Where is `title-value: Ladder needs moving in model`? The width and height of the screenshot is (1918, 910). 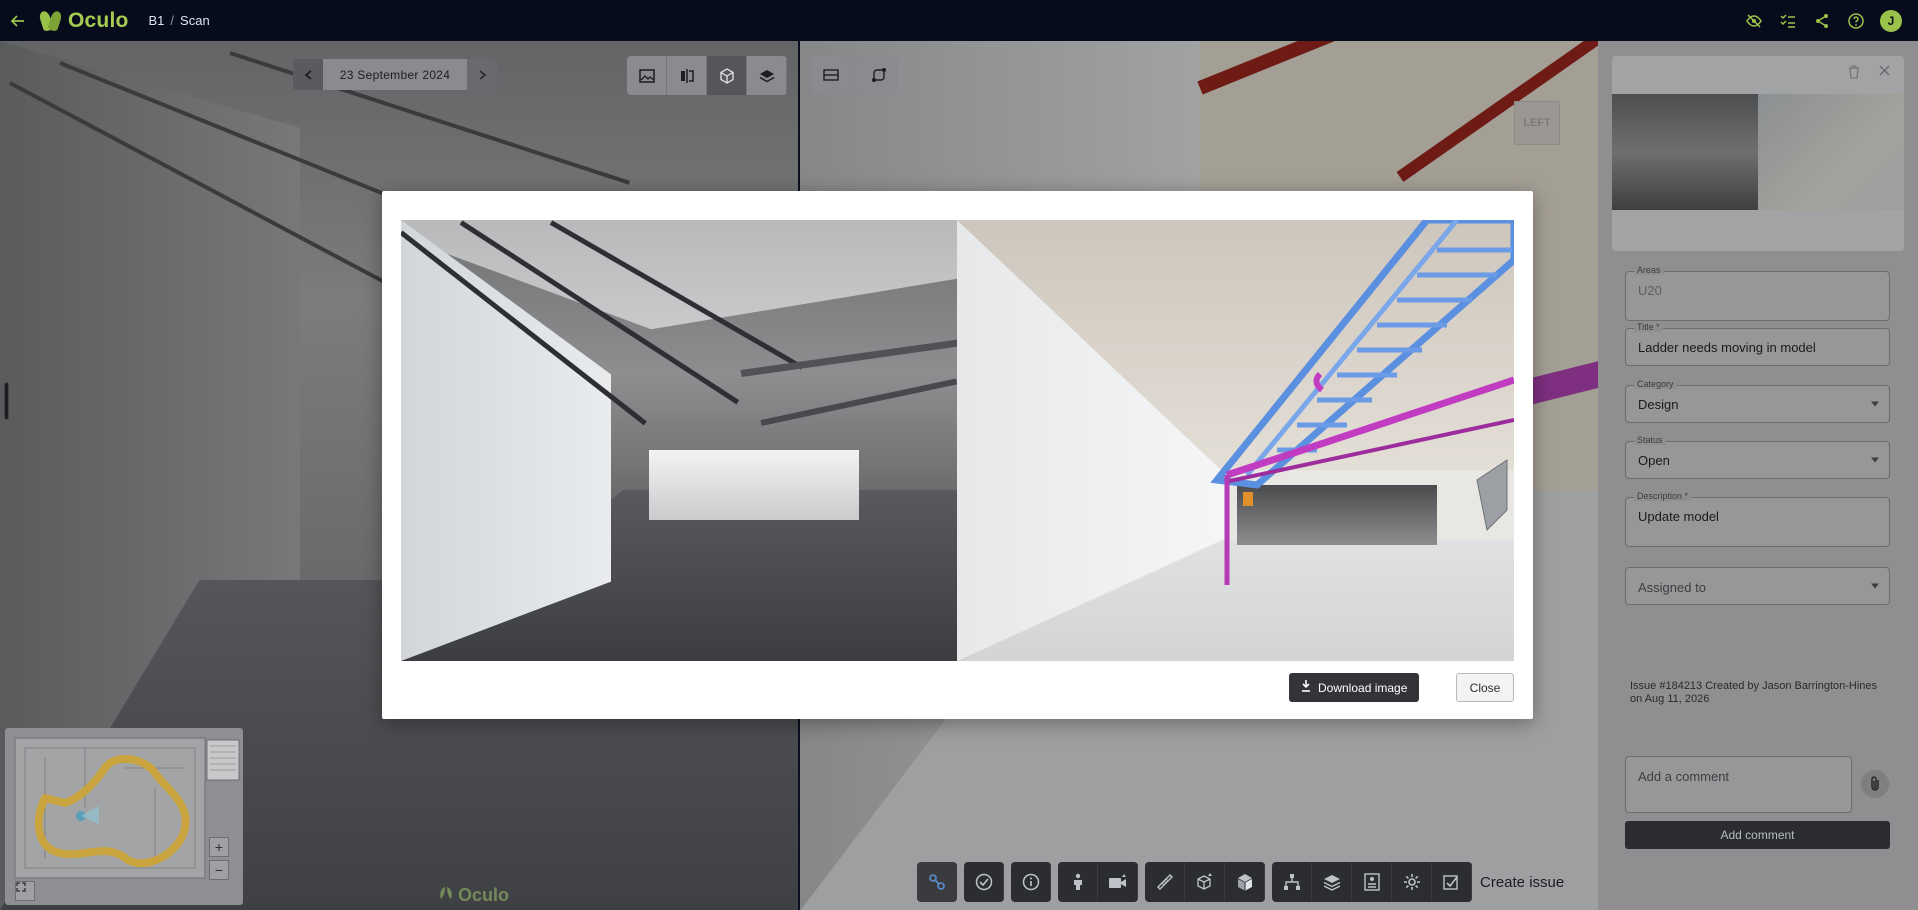
title-value: Ladder needs moving in model is located at coordinates (1727, 347).